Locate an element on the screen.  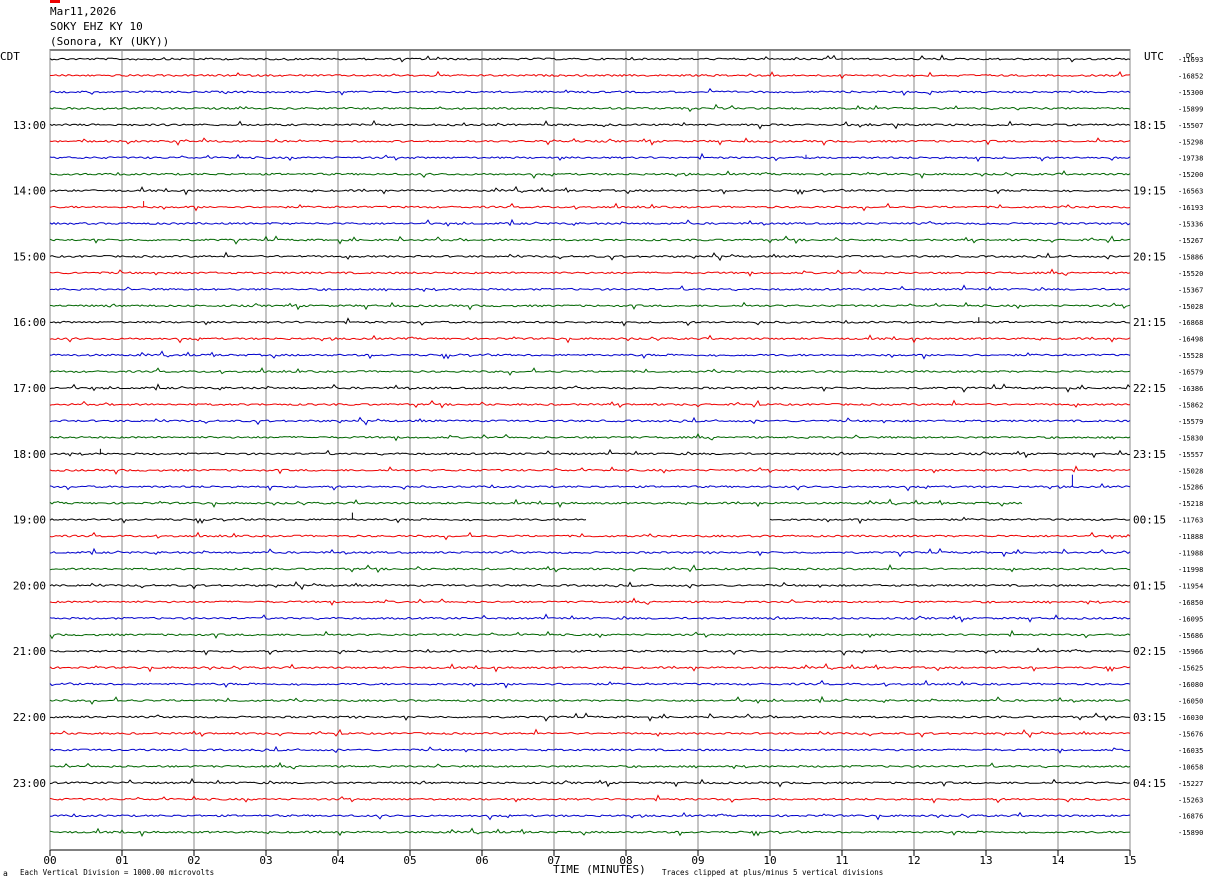
dc-offset-label: -11954 is located at coordinates (1190, 586).